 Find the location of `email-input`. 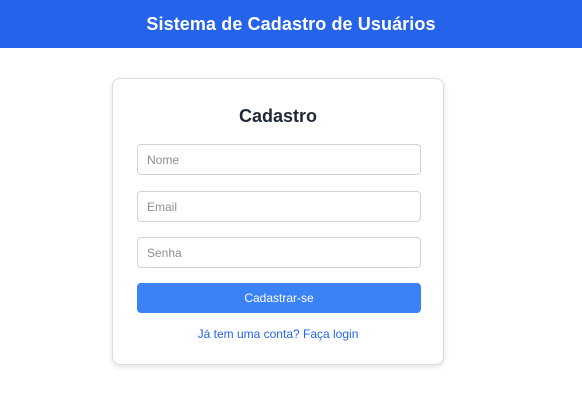

email-input is located at coordinates (279, 206).